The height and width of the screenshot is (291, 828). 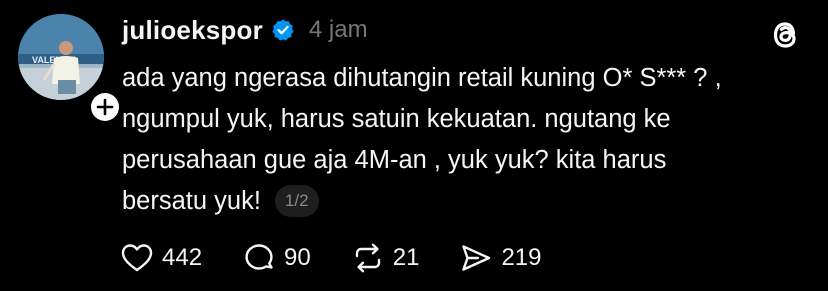 I want to click on plus-icon, so click(x=105, y=107).